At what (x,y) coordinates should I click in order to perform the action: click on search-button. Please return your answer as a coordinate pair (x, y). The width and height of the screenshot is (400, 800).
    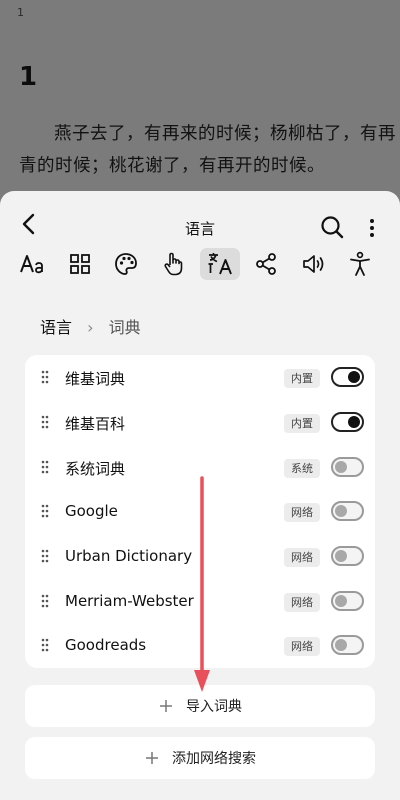
    Looking at the image, I should click on (332, 227).